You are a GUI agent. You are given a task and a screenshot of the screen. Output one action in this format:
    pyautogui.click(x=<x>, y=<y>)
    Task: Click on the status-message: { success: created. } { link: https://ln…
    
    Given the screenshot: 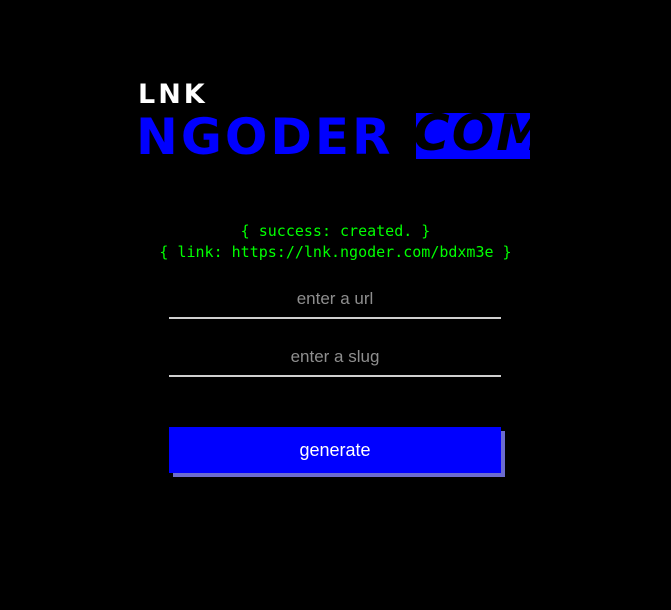 What is the action you would take?
    pyautogui.click(x=335, y=242)
    